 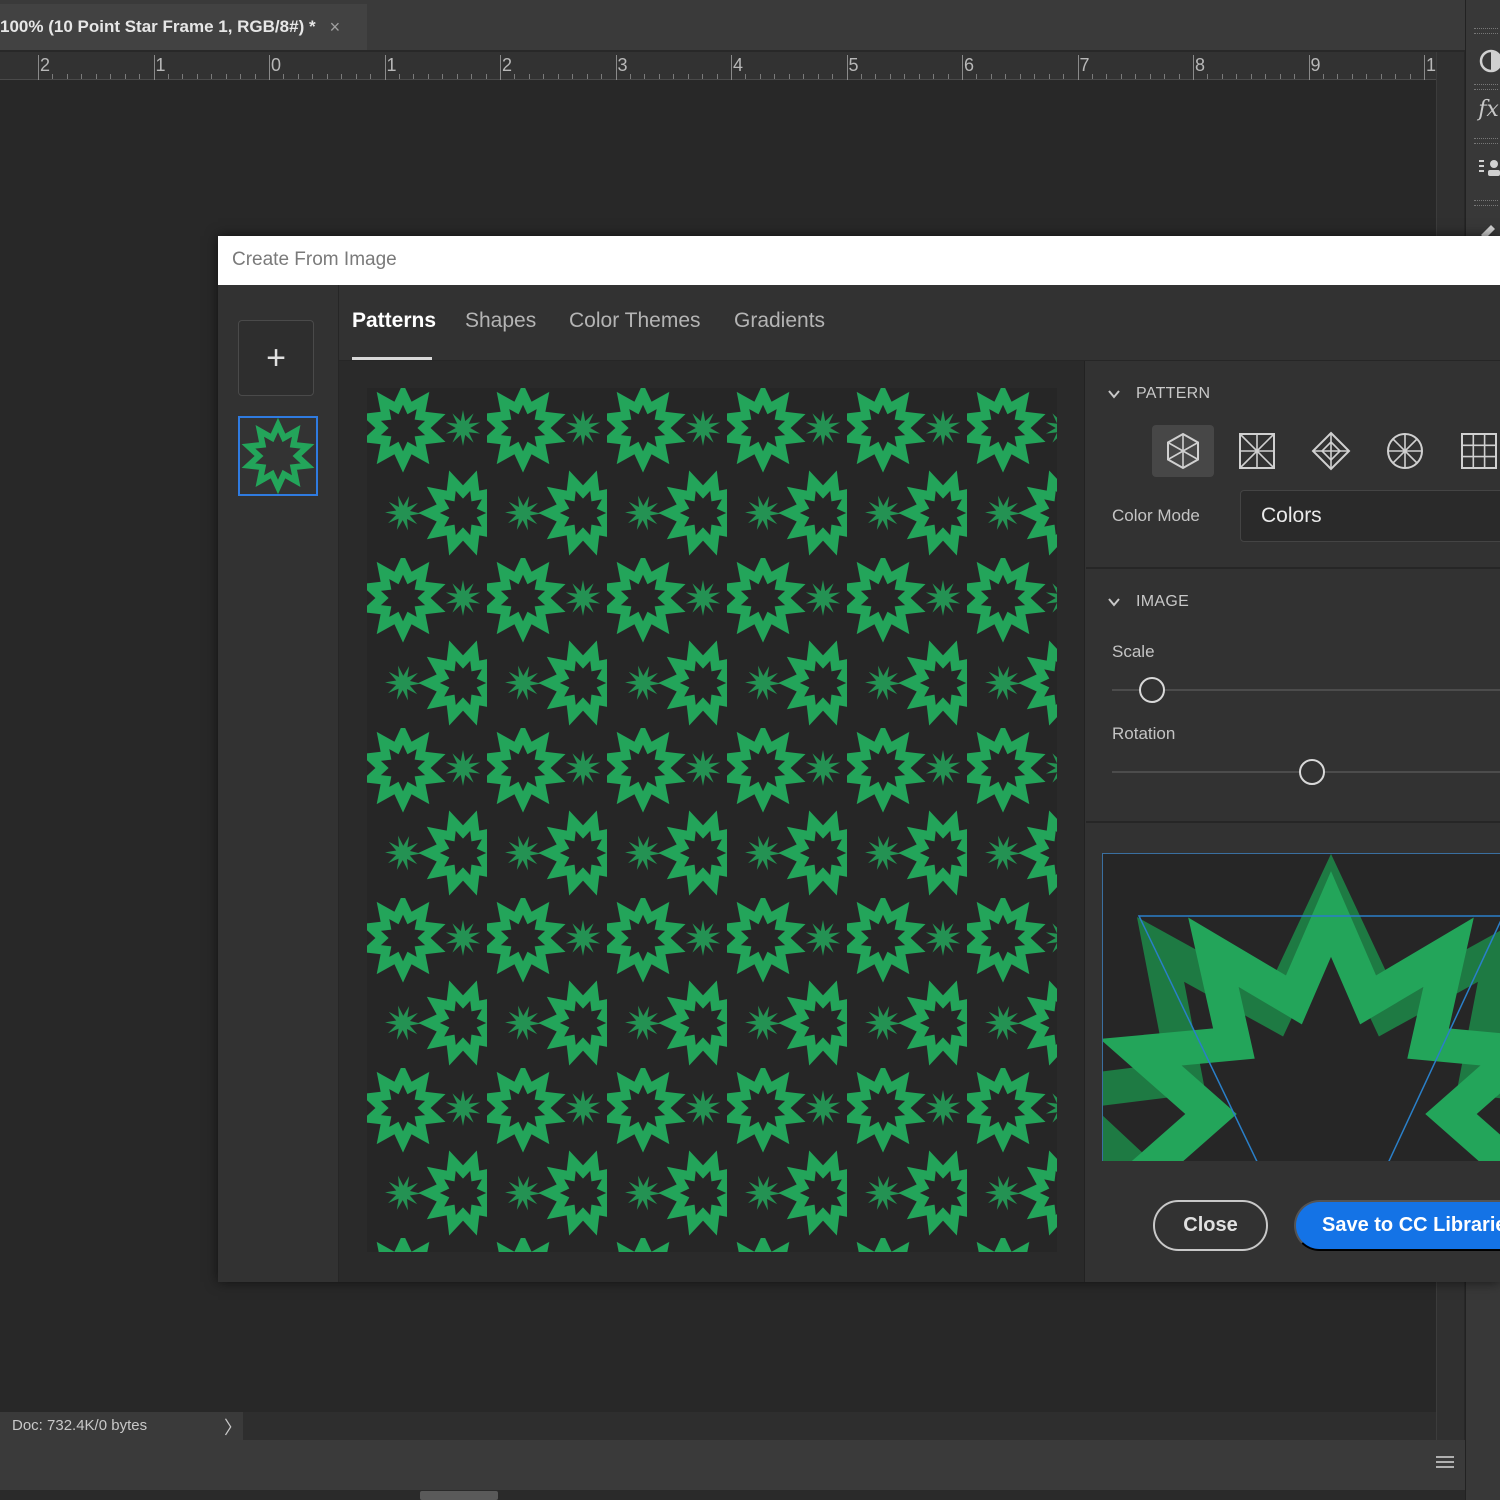 I want to click on color-mode-label: Color Mode, so click(x=1156, y=515).